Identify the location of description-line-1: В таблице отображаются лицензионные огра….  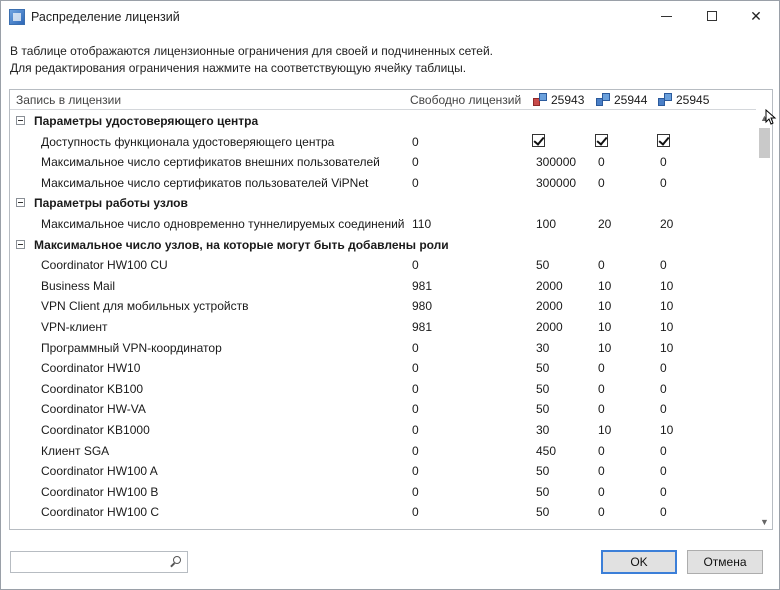
(252, 51).